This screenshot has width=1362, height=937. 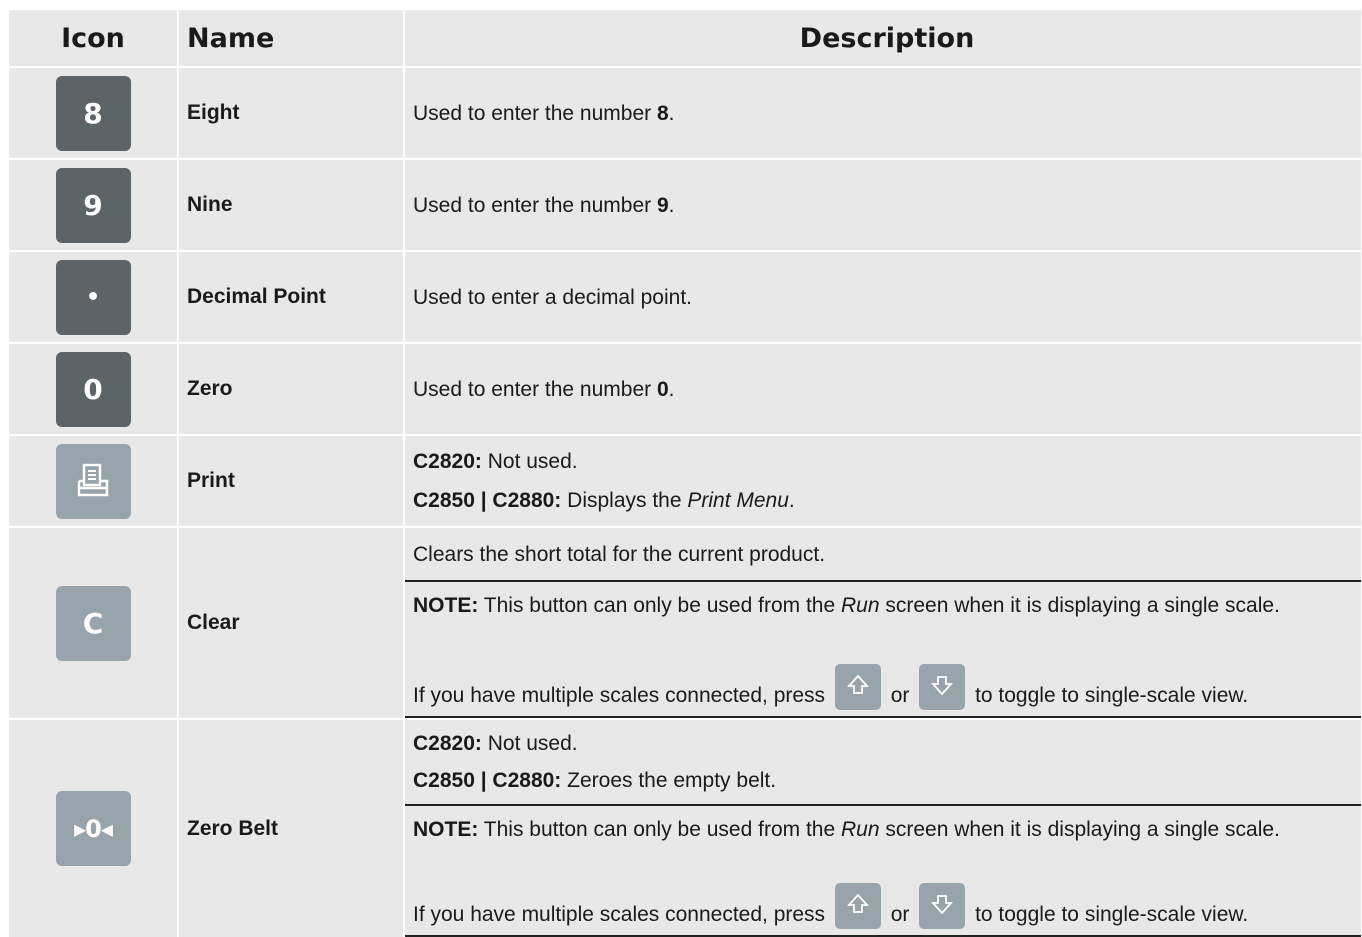 What do you see at coordinates (93, 297) in the screenshot?
I see `decimal-point-icon: •` at bounding box center [93, 297].